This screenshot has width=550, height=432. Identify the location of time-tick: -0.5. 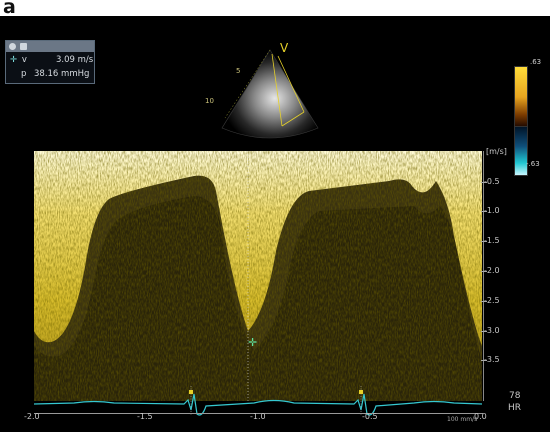
(370, 416).